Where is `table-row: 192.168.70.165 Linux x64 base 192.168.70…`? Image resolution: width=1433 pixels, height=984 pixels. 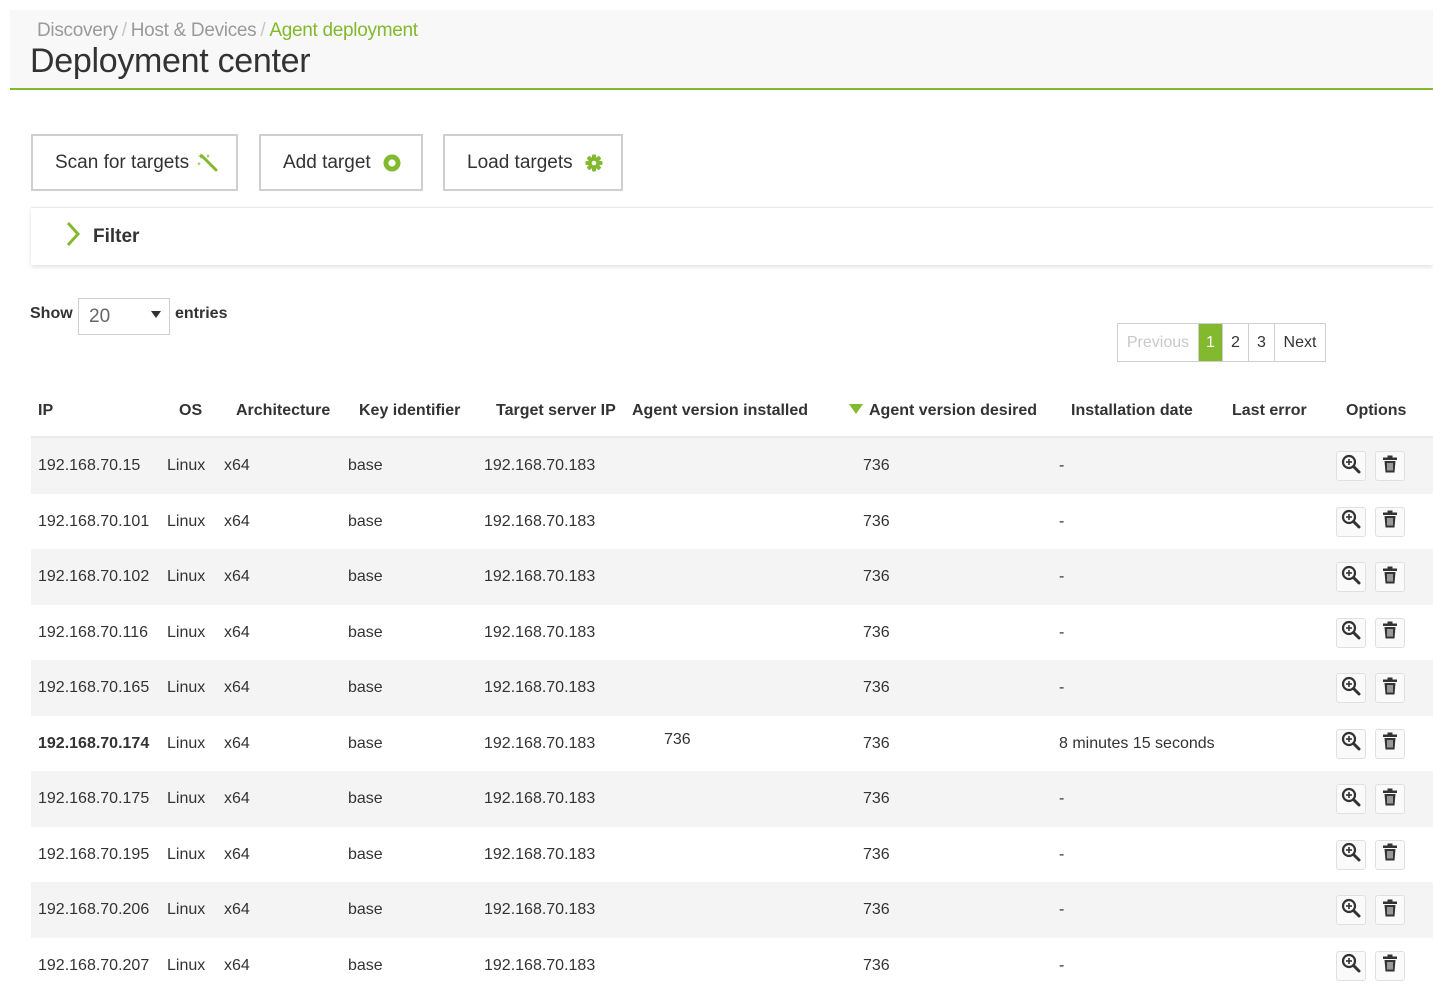 table-row: 192.168.70.165 Linux x64 base 192.168.70… is located at coordinates (732, 688).